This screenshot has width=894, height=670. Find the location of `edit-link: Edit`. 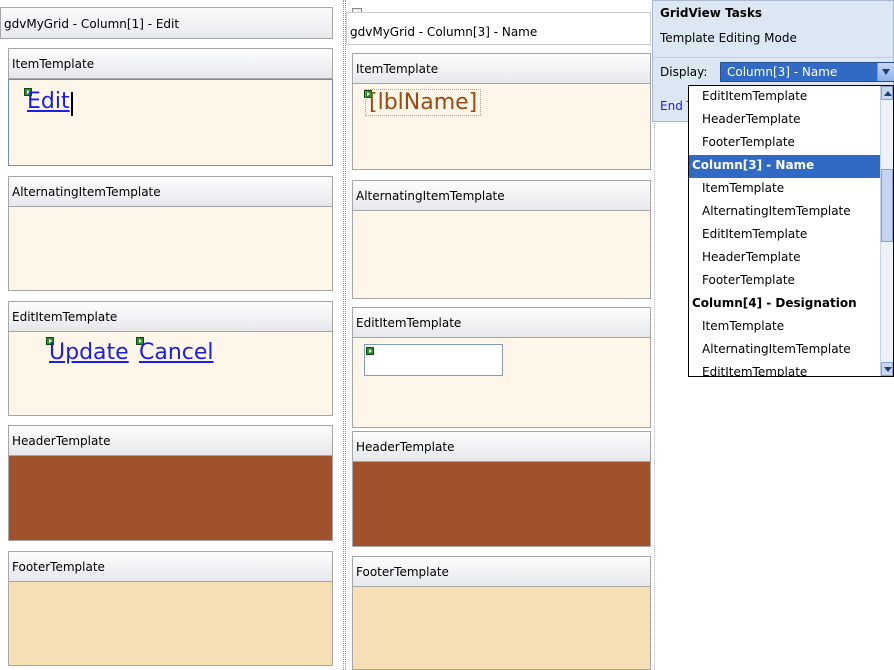

edit-link: Edit is located at coordinates (48, 101).